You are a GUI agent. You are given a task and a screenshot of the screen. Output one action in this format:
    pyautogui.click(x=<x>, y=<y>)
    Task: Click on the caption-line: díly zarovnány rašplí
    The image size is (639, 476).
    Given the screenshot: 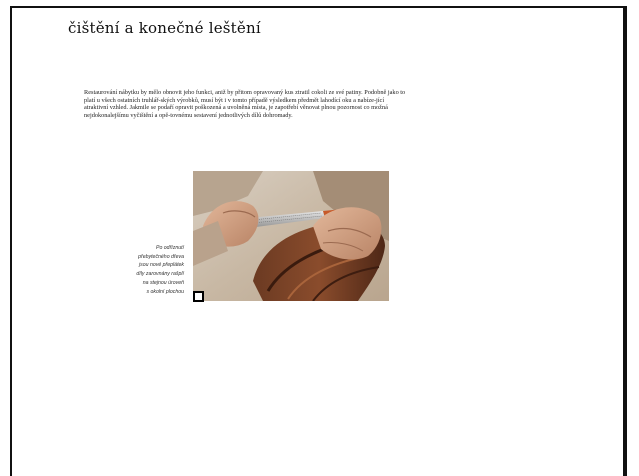 What is the action you would take?
    pyautogui.click(x=160, y=274)
    